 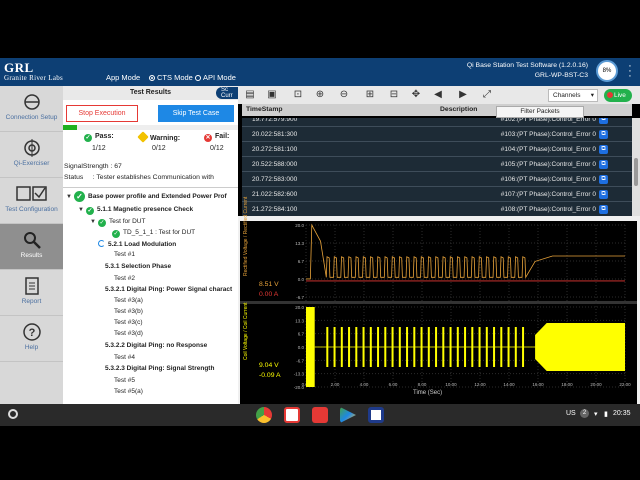 I want to click on battery-icon: ▮, so click(x=606, y=414).